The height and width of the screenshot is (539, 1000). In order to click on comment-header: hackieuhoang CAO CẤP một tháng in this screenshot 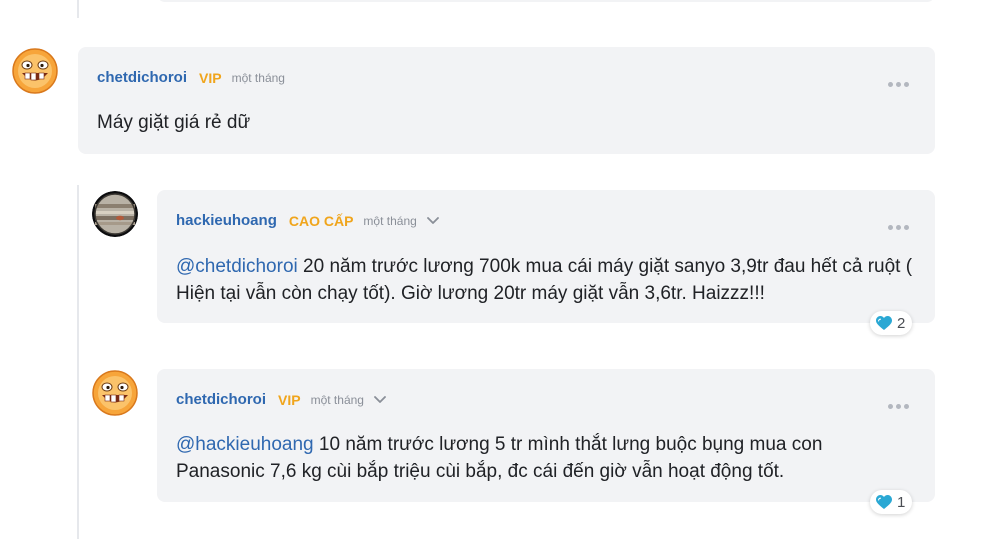, I will do `click(307, 220)`.